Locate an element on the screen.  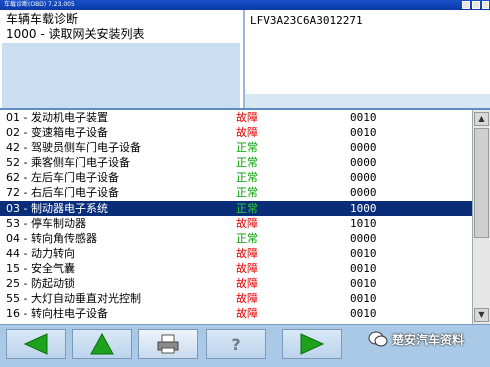
up-button is located at coordinates (102, 344).